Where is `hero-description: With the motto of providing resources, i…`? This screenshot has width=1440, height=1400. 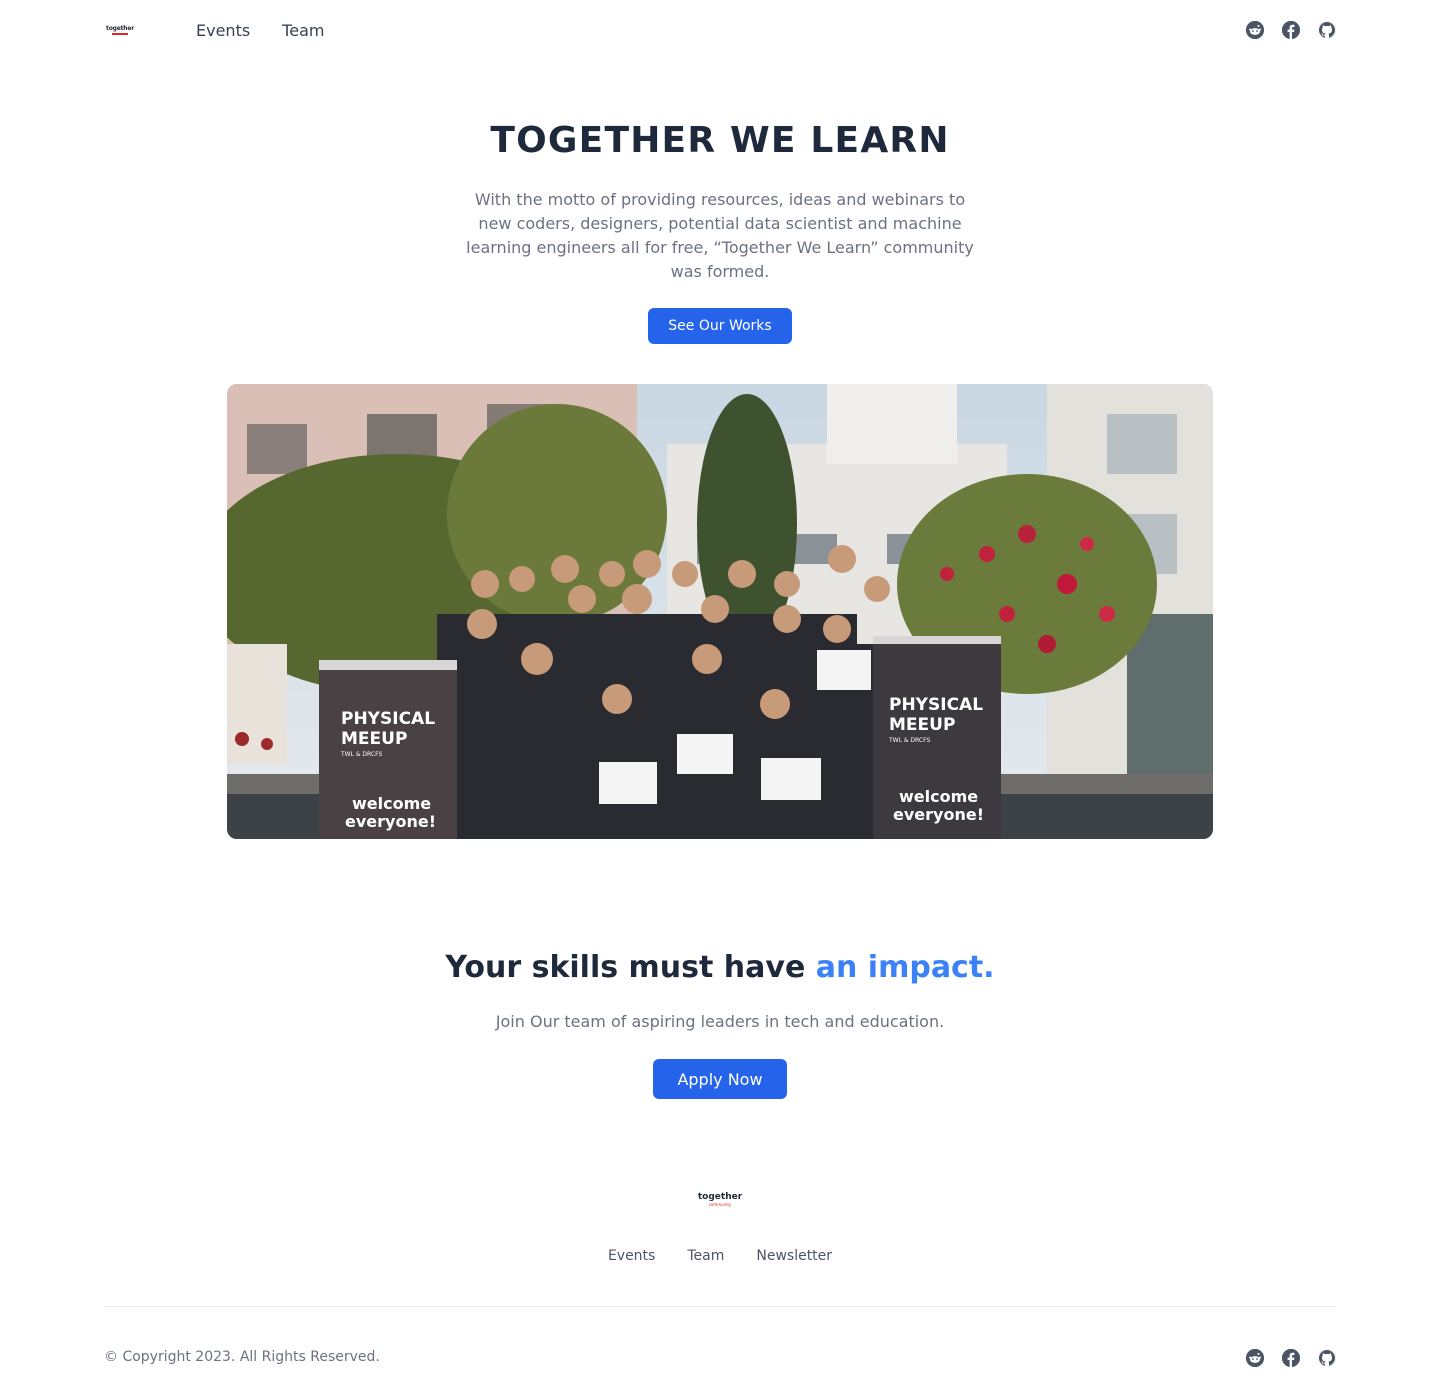 hero-description: With the motto of providing resources, i… is located at coordinates (720, 235).